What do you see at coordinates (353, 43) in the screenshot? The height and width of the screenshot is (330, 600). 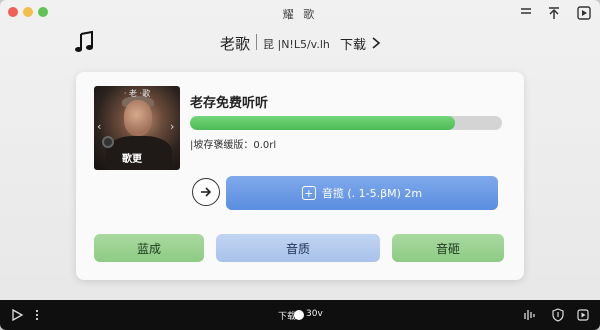 I see `download-link: 下载` at bounding box center [353, 43].